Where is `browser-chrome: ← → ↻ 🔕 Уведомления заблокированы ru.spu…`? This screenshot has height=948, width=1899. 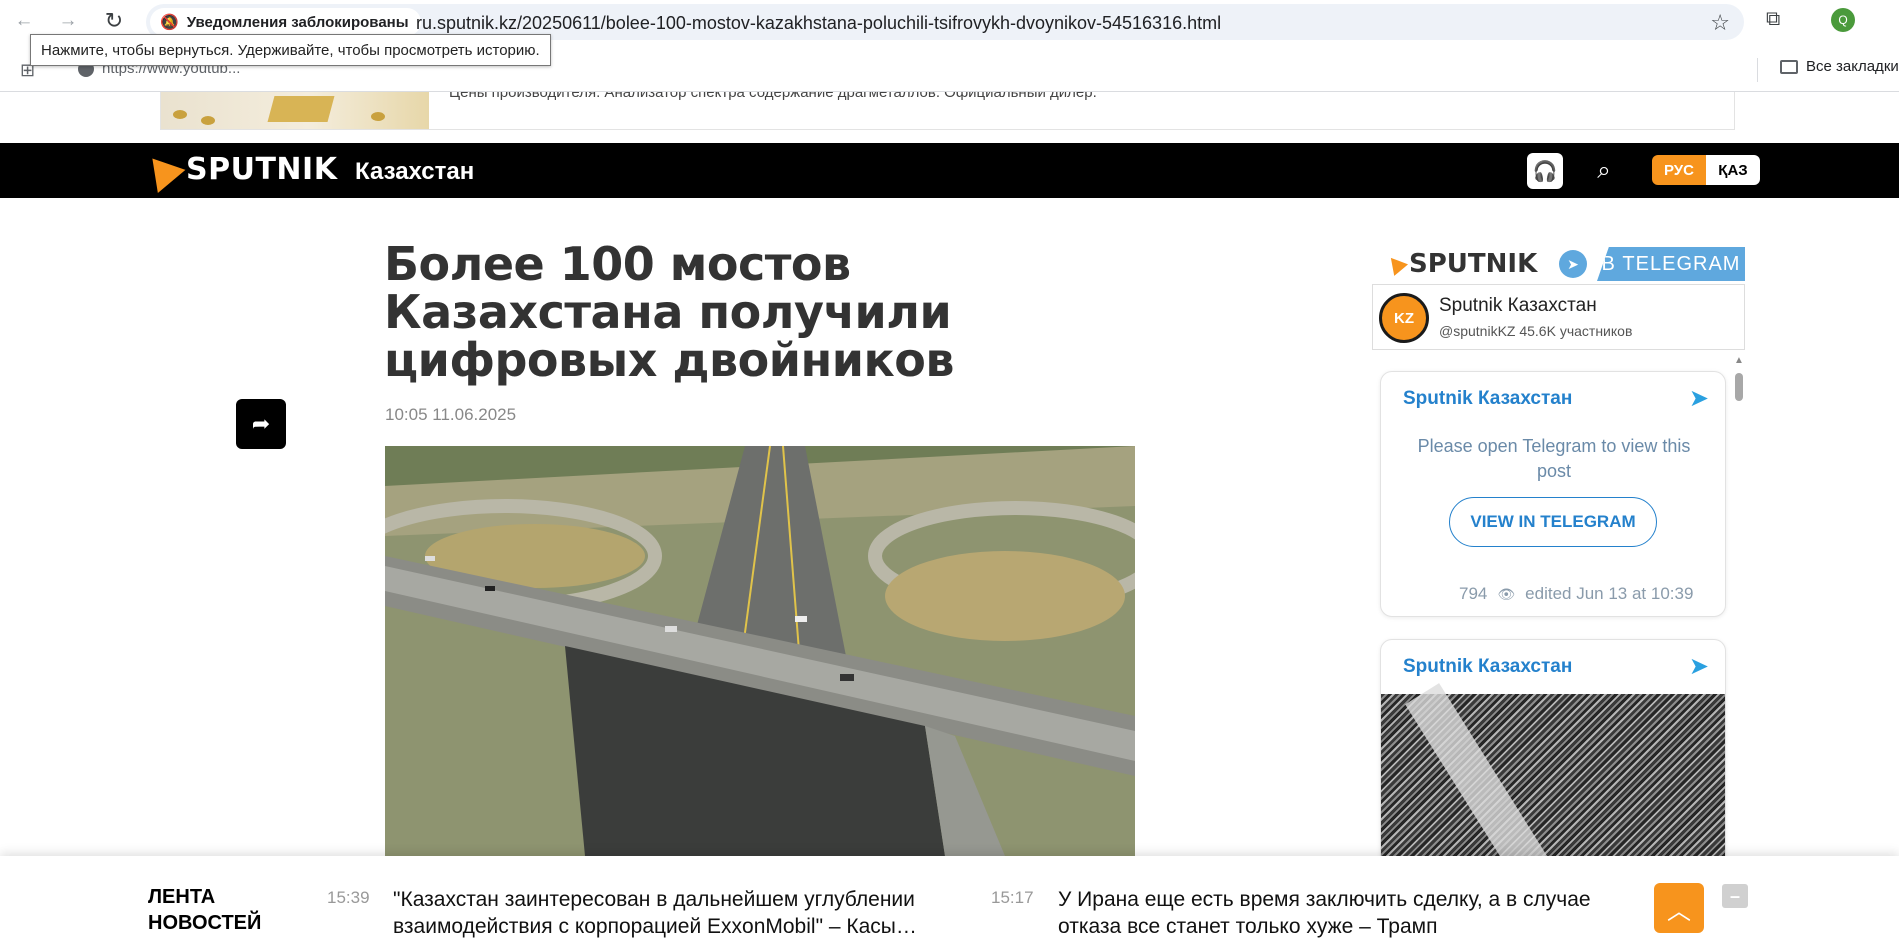
browser-chrome: ← → ↻ 🔕 Уведомления заблокированы ru.spu… is located at coordinates (949, 46).